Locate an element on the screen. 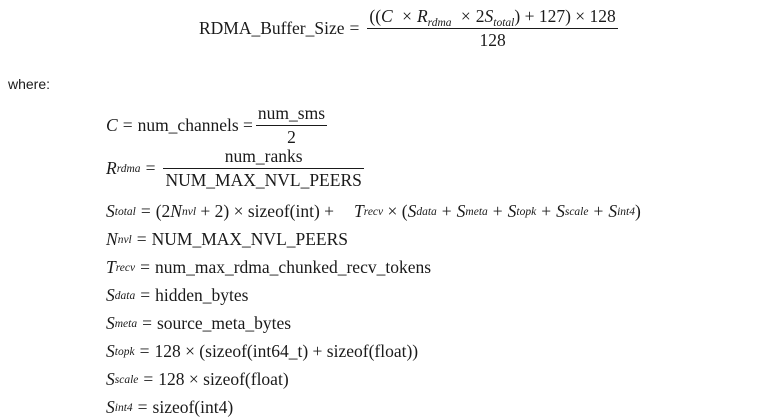 Image resolution: width=769 pixels, height=420 pixels. sym-r: R is located at coordinates (111, 167).